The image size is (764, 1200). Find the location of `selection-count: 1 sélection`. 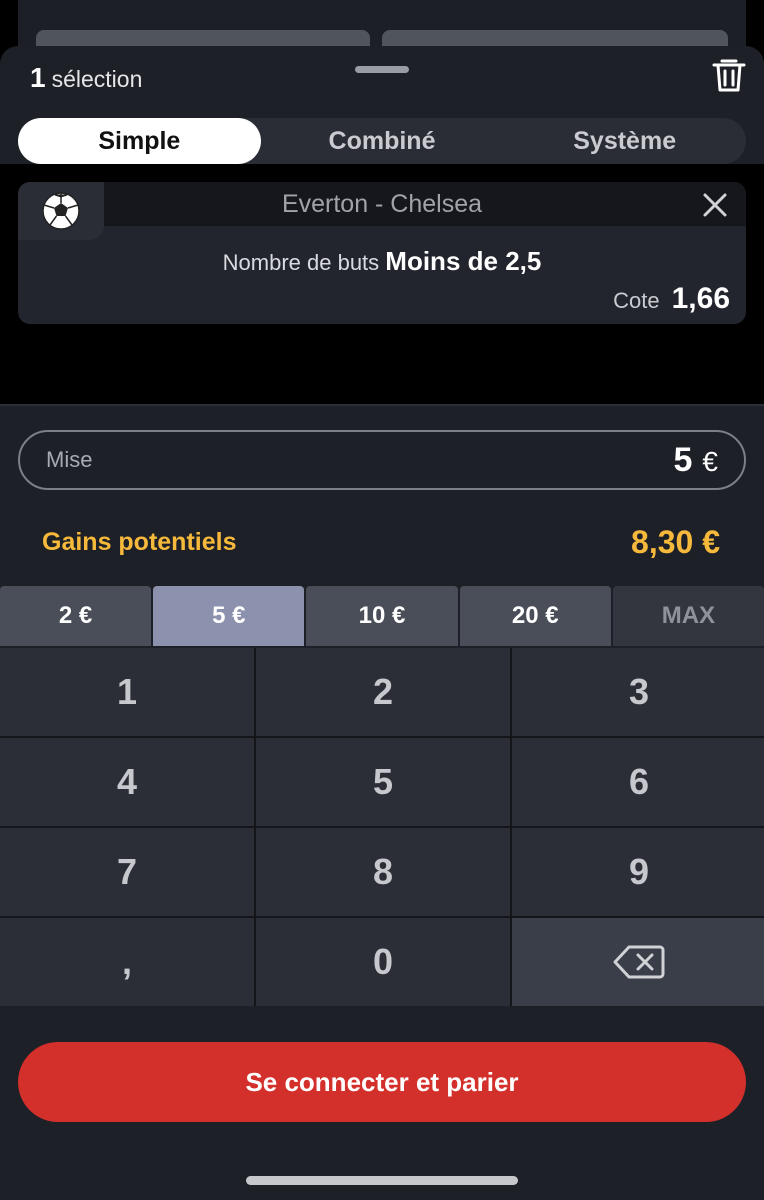

selection-count: 1 sélection is located at coordinates (86, 78).